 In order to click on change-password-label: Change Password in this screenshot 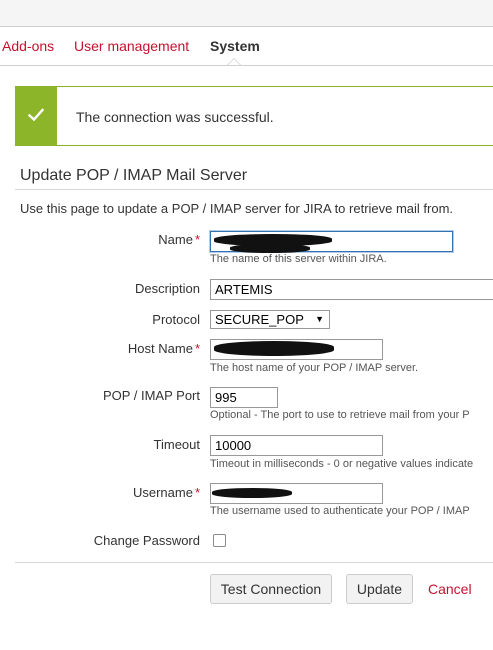, I will do `click(100, 541)`.